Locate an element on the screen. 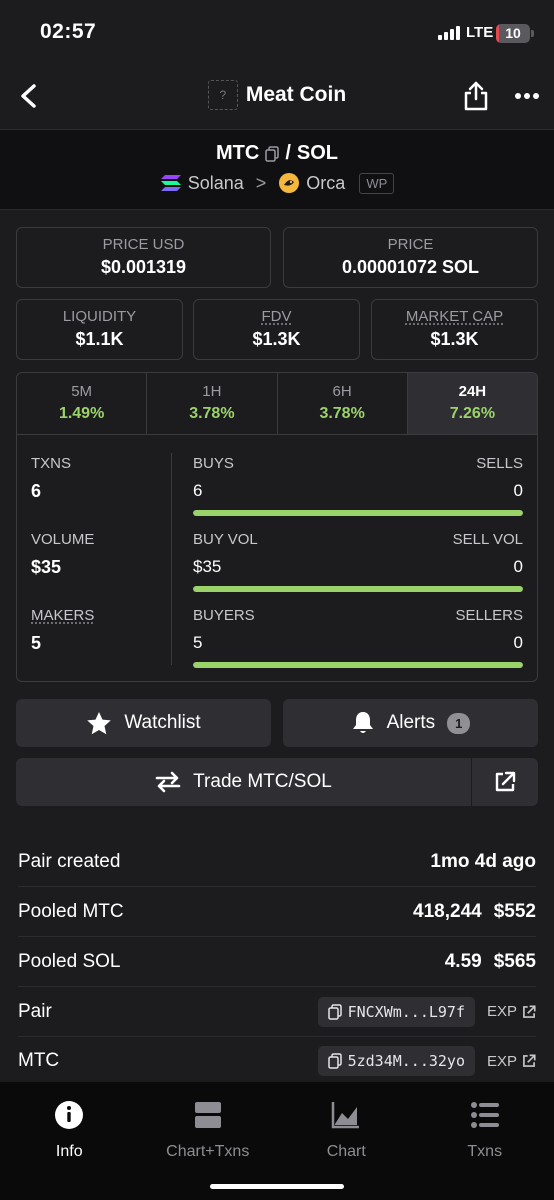 The height and width of the screenshot is (1200, 554). tab-1h: 1H 3.78% is located at coordinates (212, 403).